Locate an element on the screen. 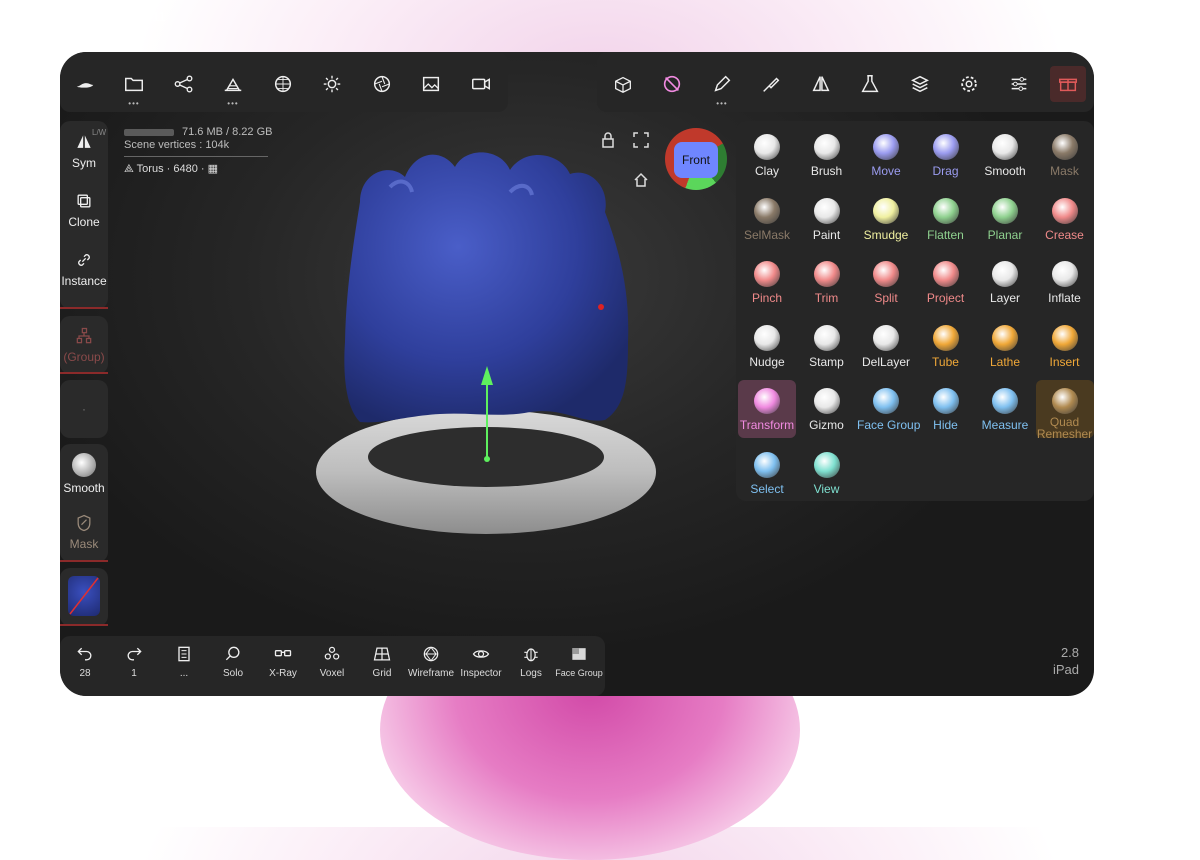 The image size is (1200, 860). smooth-shortcut-button: Smooth is located at coordinates (84, 475).